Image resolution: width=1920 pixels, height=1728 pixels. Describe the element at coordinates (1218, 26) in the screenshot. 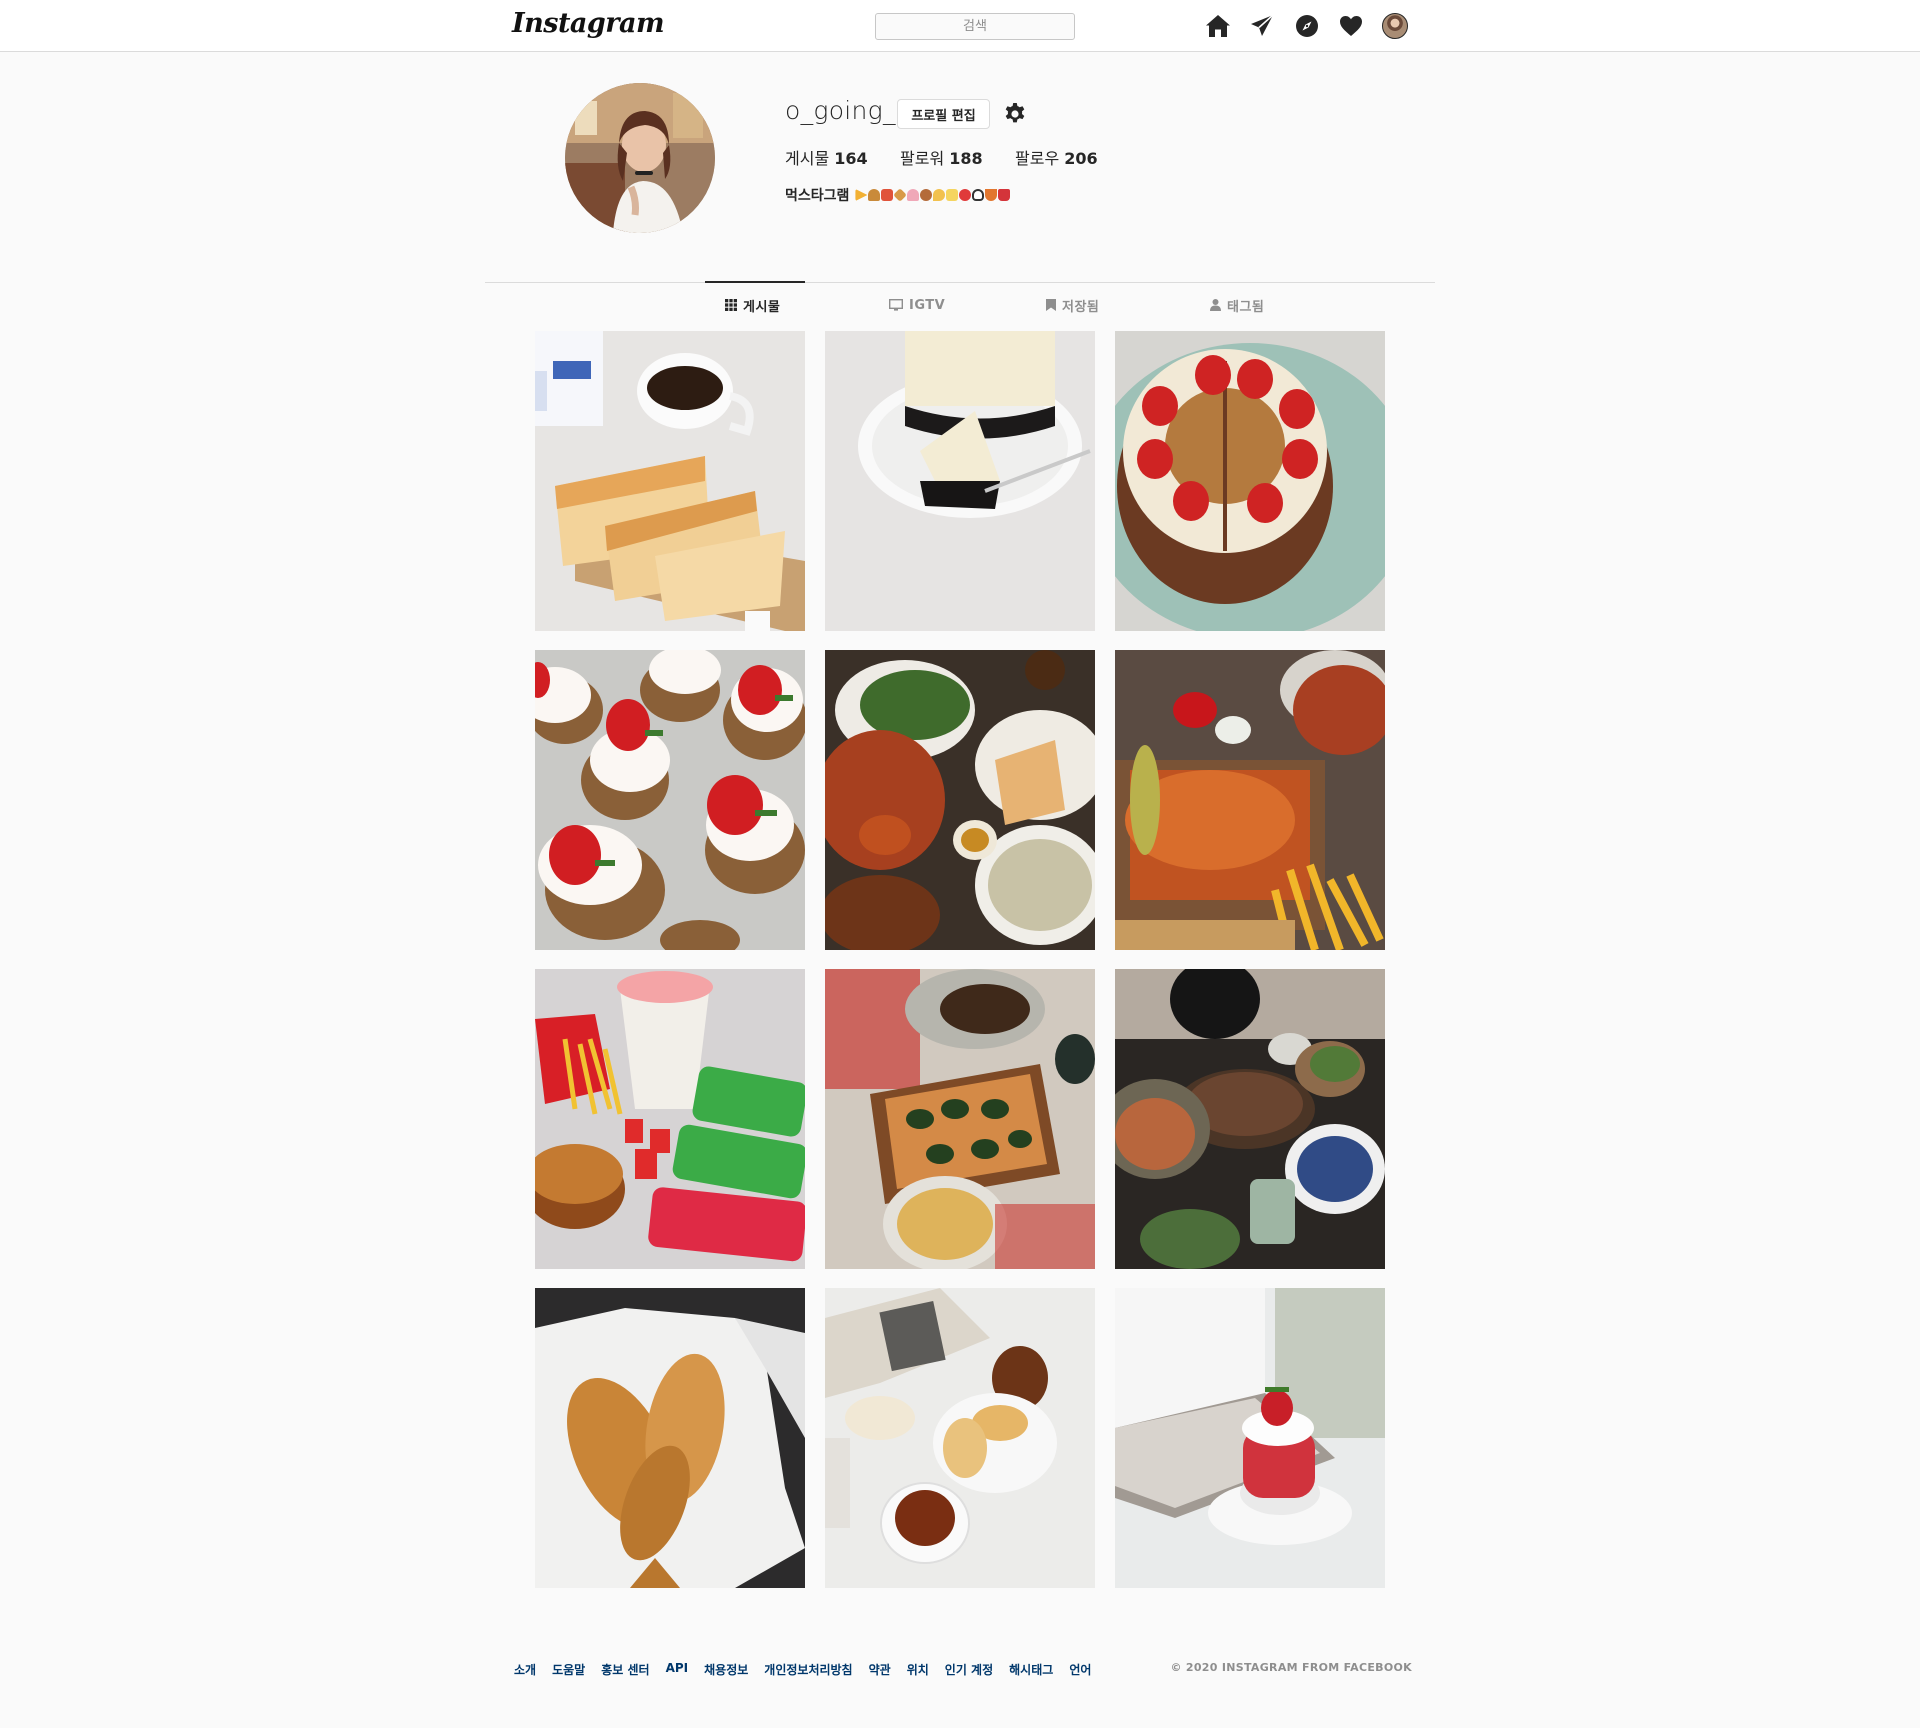

I see `home-icon` at that location.